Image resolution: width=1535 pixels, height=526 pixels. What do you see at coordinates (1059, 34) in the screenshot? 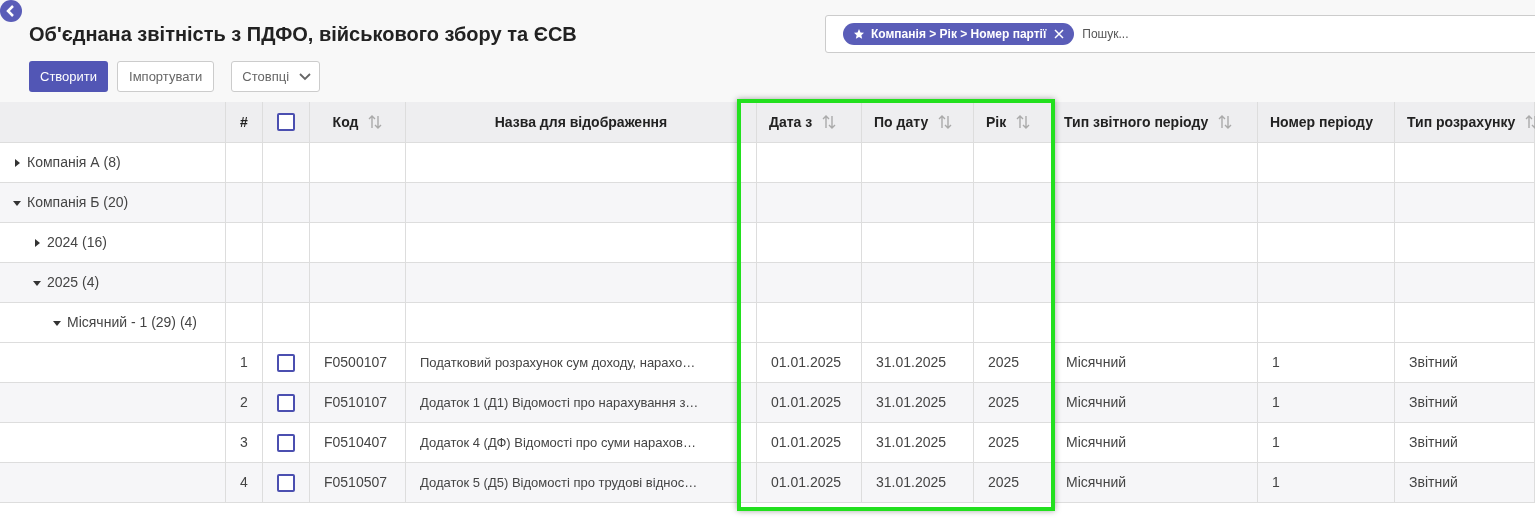
I see `close-icon` at bounding box center [1059, 34].